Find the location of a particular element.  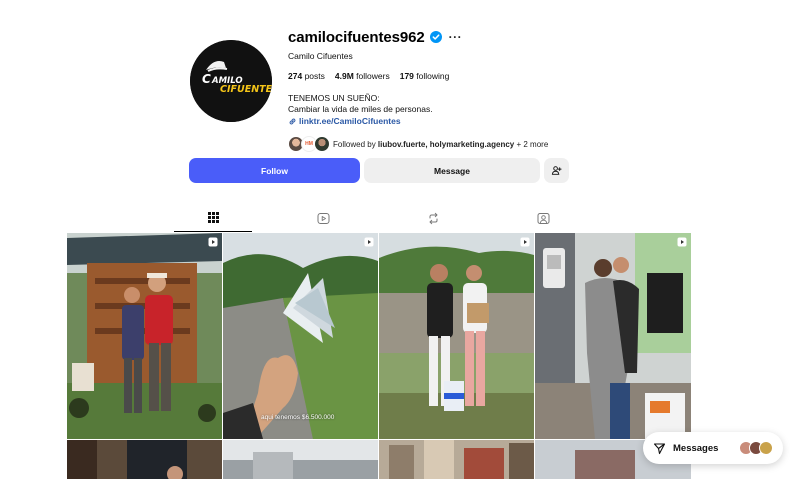

followed-by-avatars: HM is located at coordinates (309, 144).